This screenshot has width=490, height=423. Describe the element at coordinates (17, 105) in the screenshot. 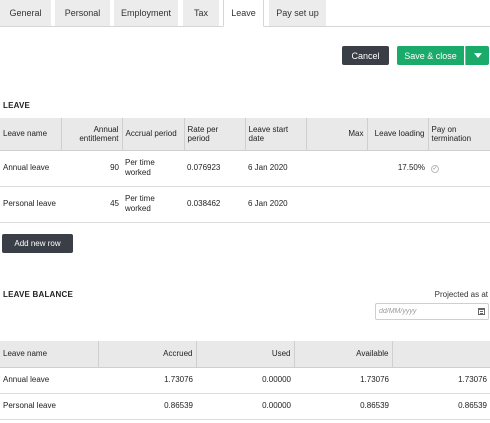

I see `leave-section-title: LEAVE` at that location.